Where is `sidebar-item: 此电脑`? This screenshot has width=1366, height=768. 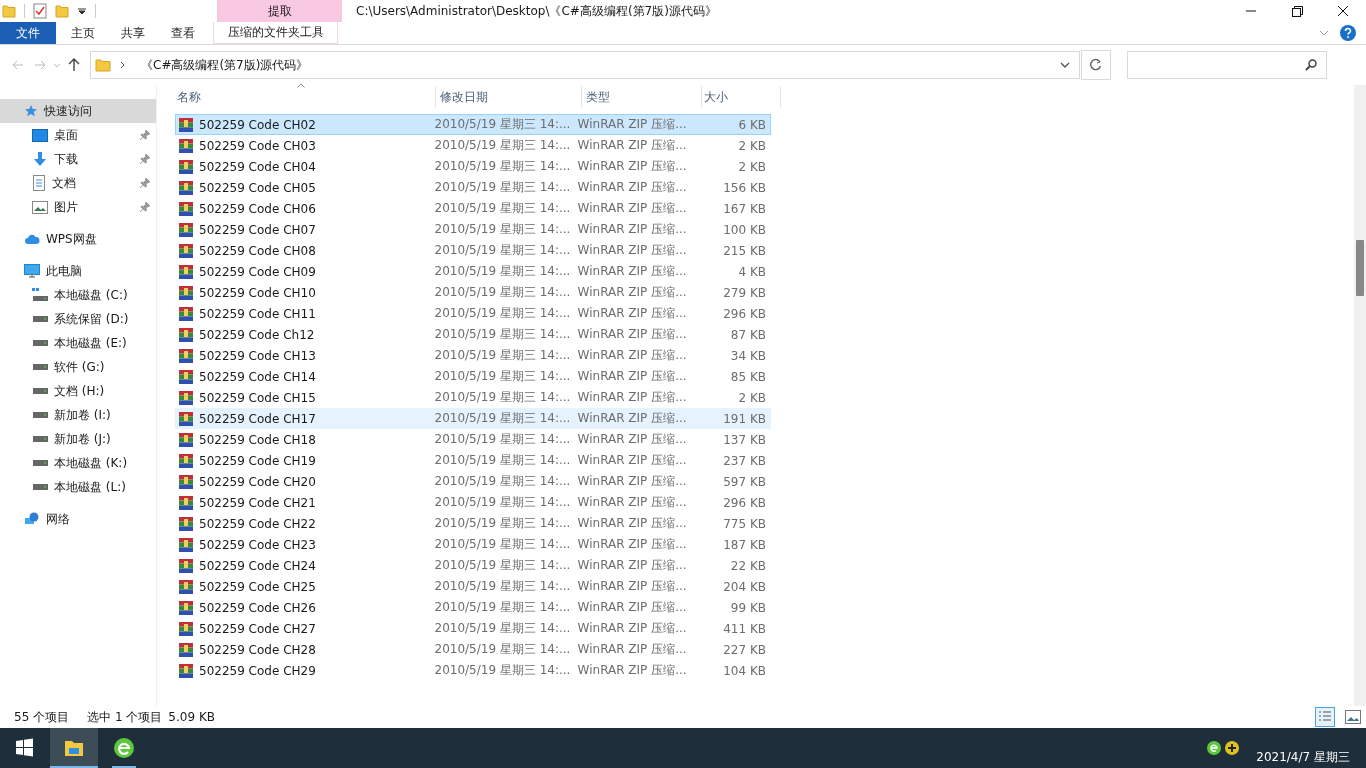
sidebar-item: 此电脑 is located at coordinates (78, 271).